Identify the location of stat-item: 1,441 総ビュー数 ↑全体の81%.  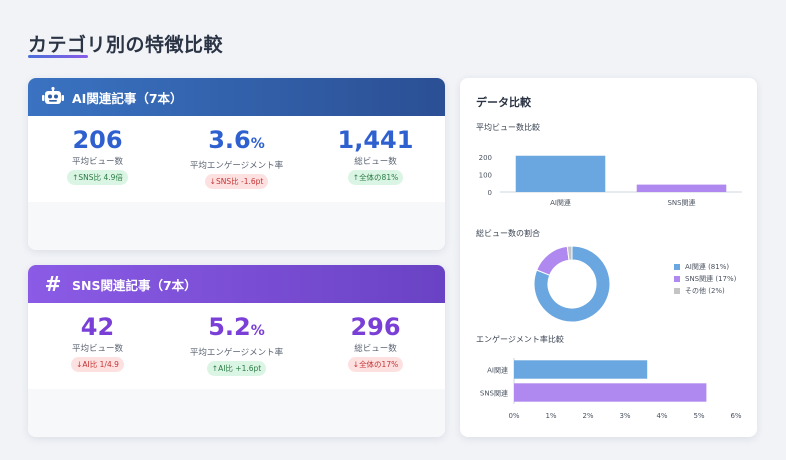
(375, 159).